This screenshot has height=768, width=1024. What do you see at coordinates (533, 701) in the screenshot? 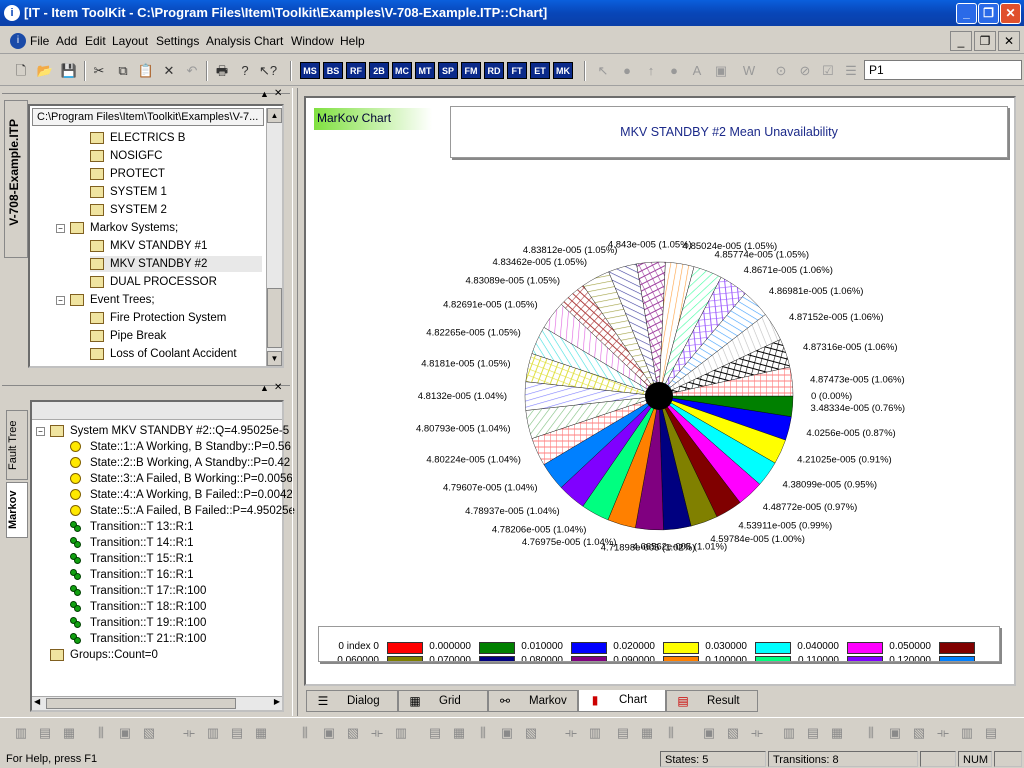
I see `tab-markov-view: ⚯ Markov` at bounding box center [533, 701].